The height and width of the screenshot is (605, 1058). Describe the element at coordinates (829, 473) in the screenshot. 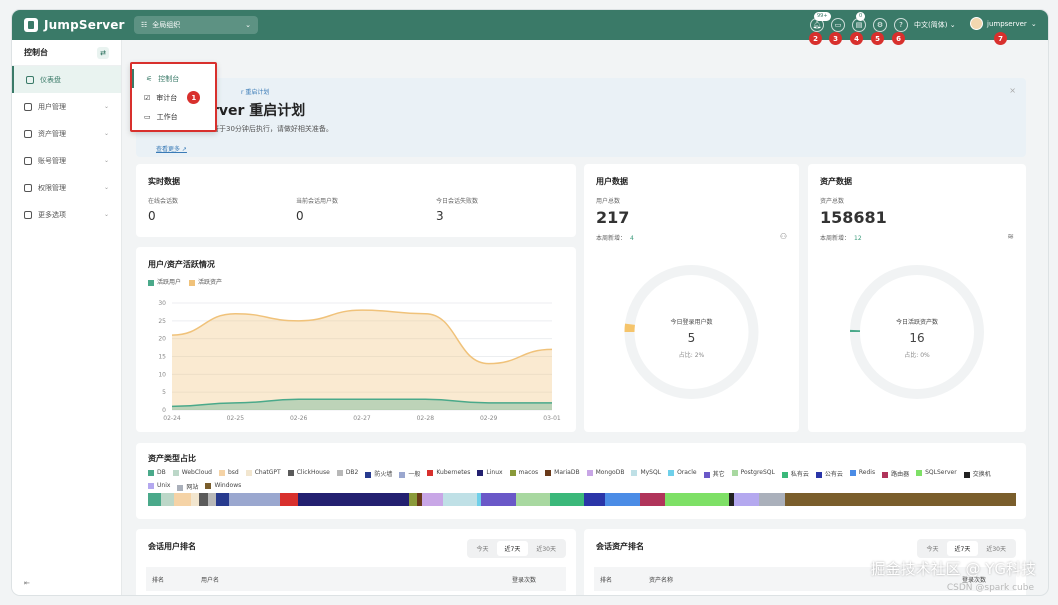

I see `asset-type-legend-item: 公有云` at that location.